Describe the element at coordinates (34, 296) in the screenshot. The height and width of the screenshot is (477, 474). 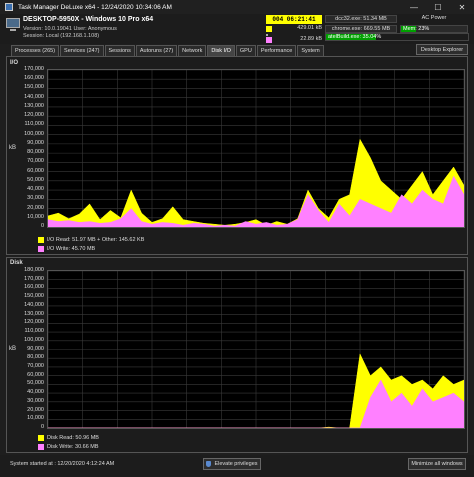
I see `disk-y-tick-label: 150,000` at that location.